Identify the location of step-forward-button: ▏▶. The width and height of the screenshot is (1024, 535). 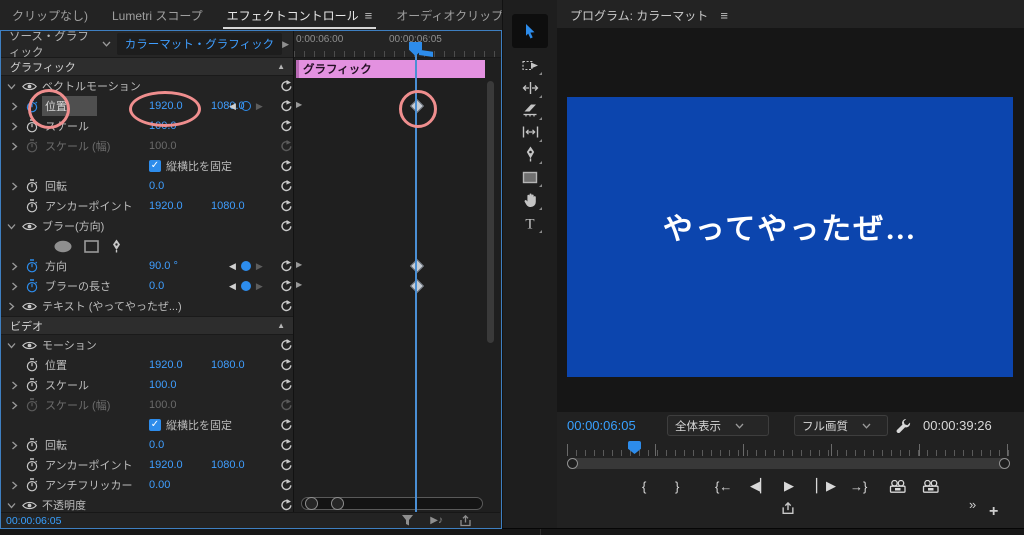
(826, 486).